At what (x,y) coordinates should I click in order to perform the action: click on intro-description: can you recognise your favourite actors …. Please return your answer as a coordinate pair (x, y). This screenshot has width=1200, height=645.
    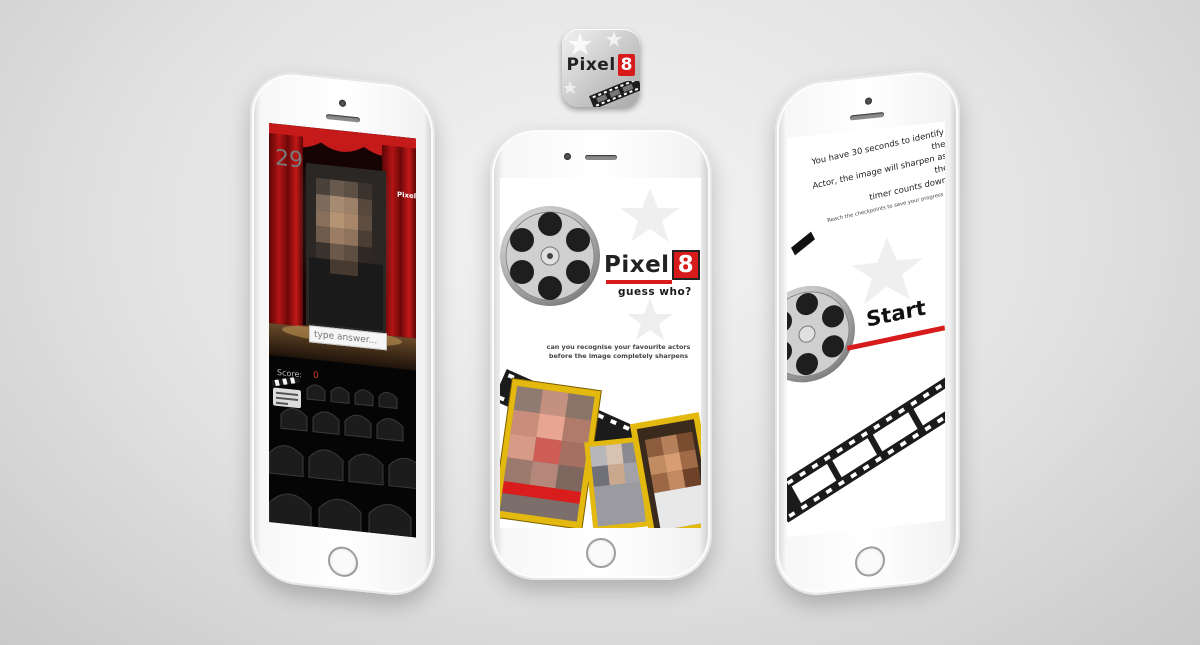
    Looking at the image, I should click on (618, 352).